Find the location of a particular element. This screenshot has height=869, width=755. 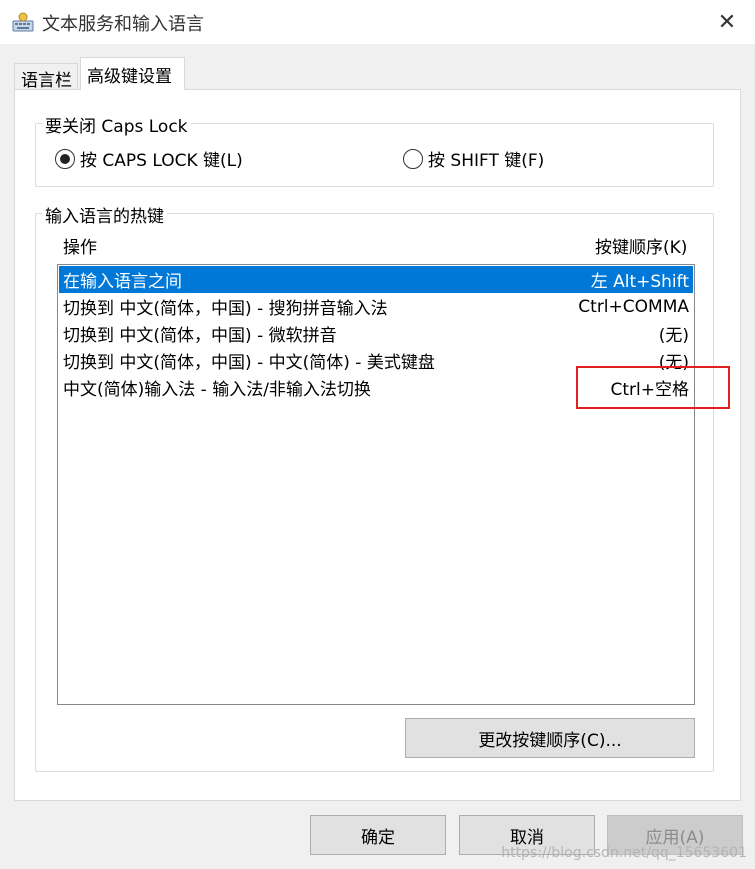

ok-button: 确定 is located at coordinates (378, 835).